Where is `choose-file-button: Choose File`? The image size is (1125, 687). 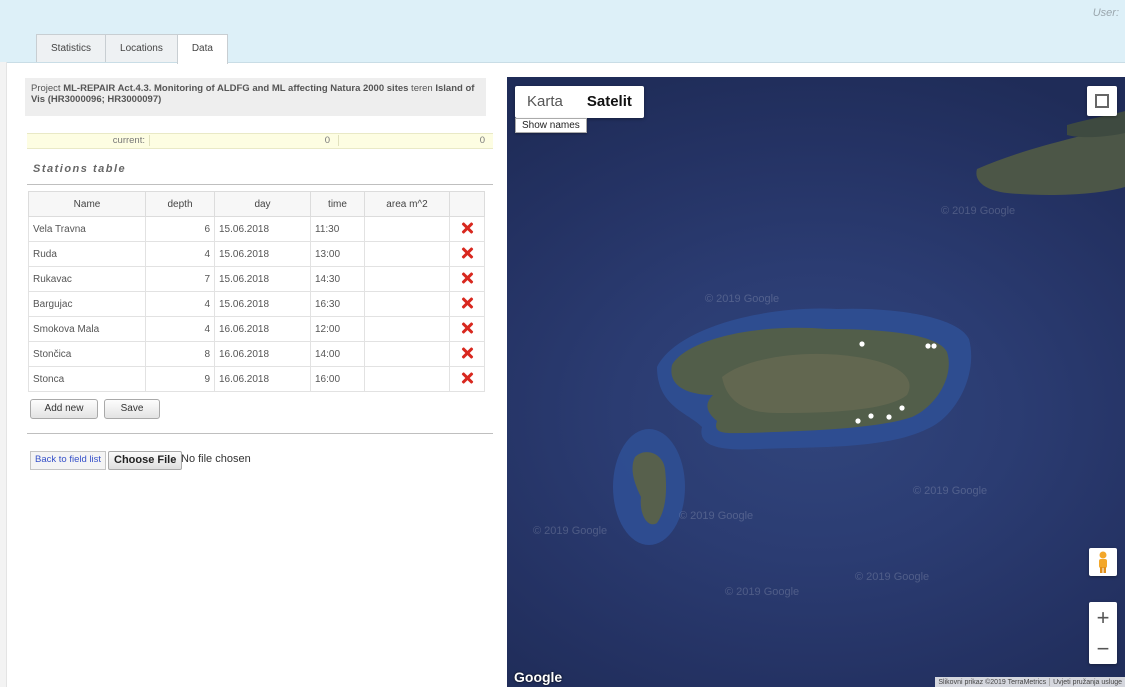
choose-file-button: Choose File is located at coordinates (145, 460).